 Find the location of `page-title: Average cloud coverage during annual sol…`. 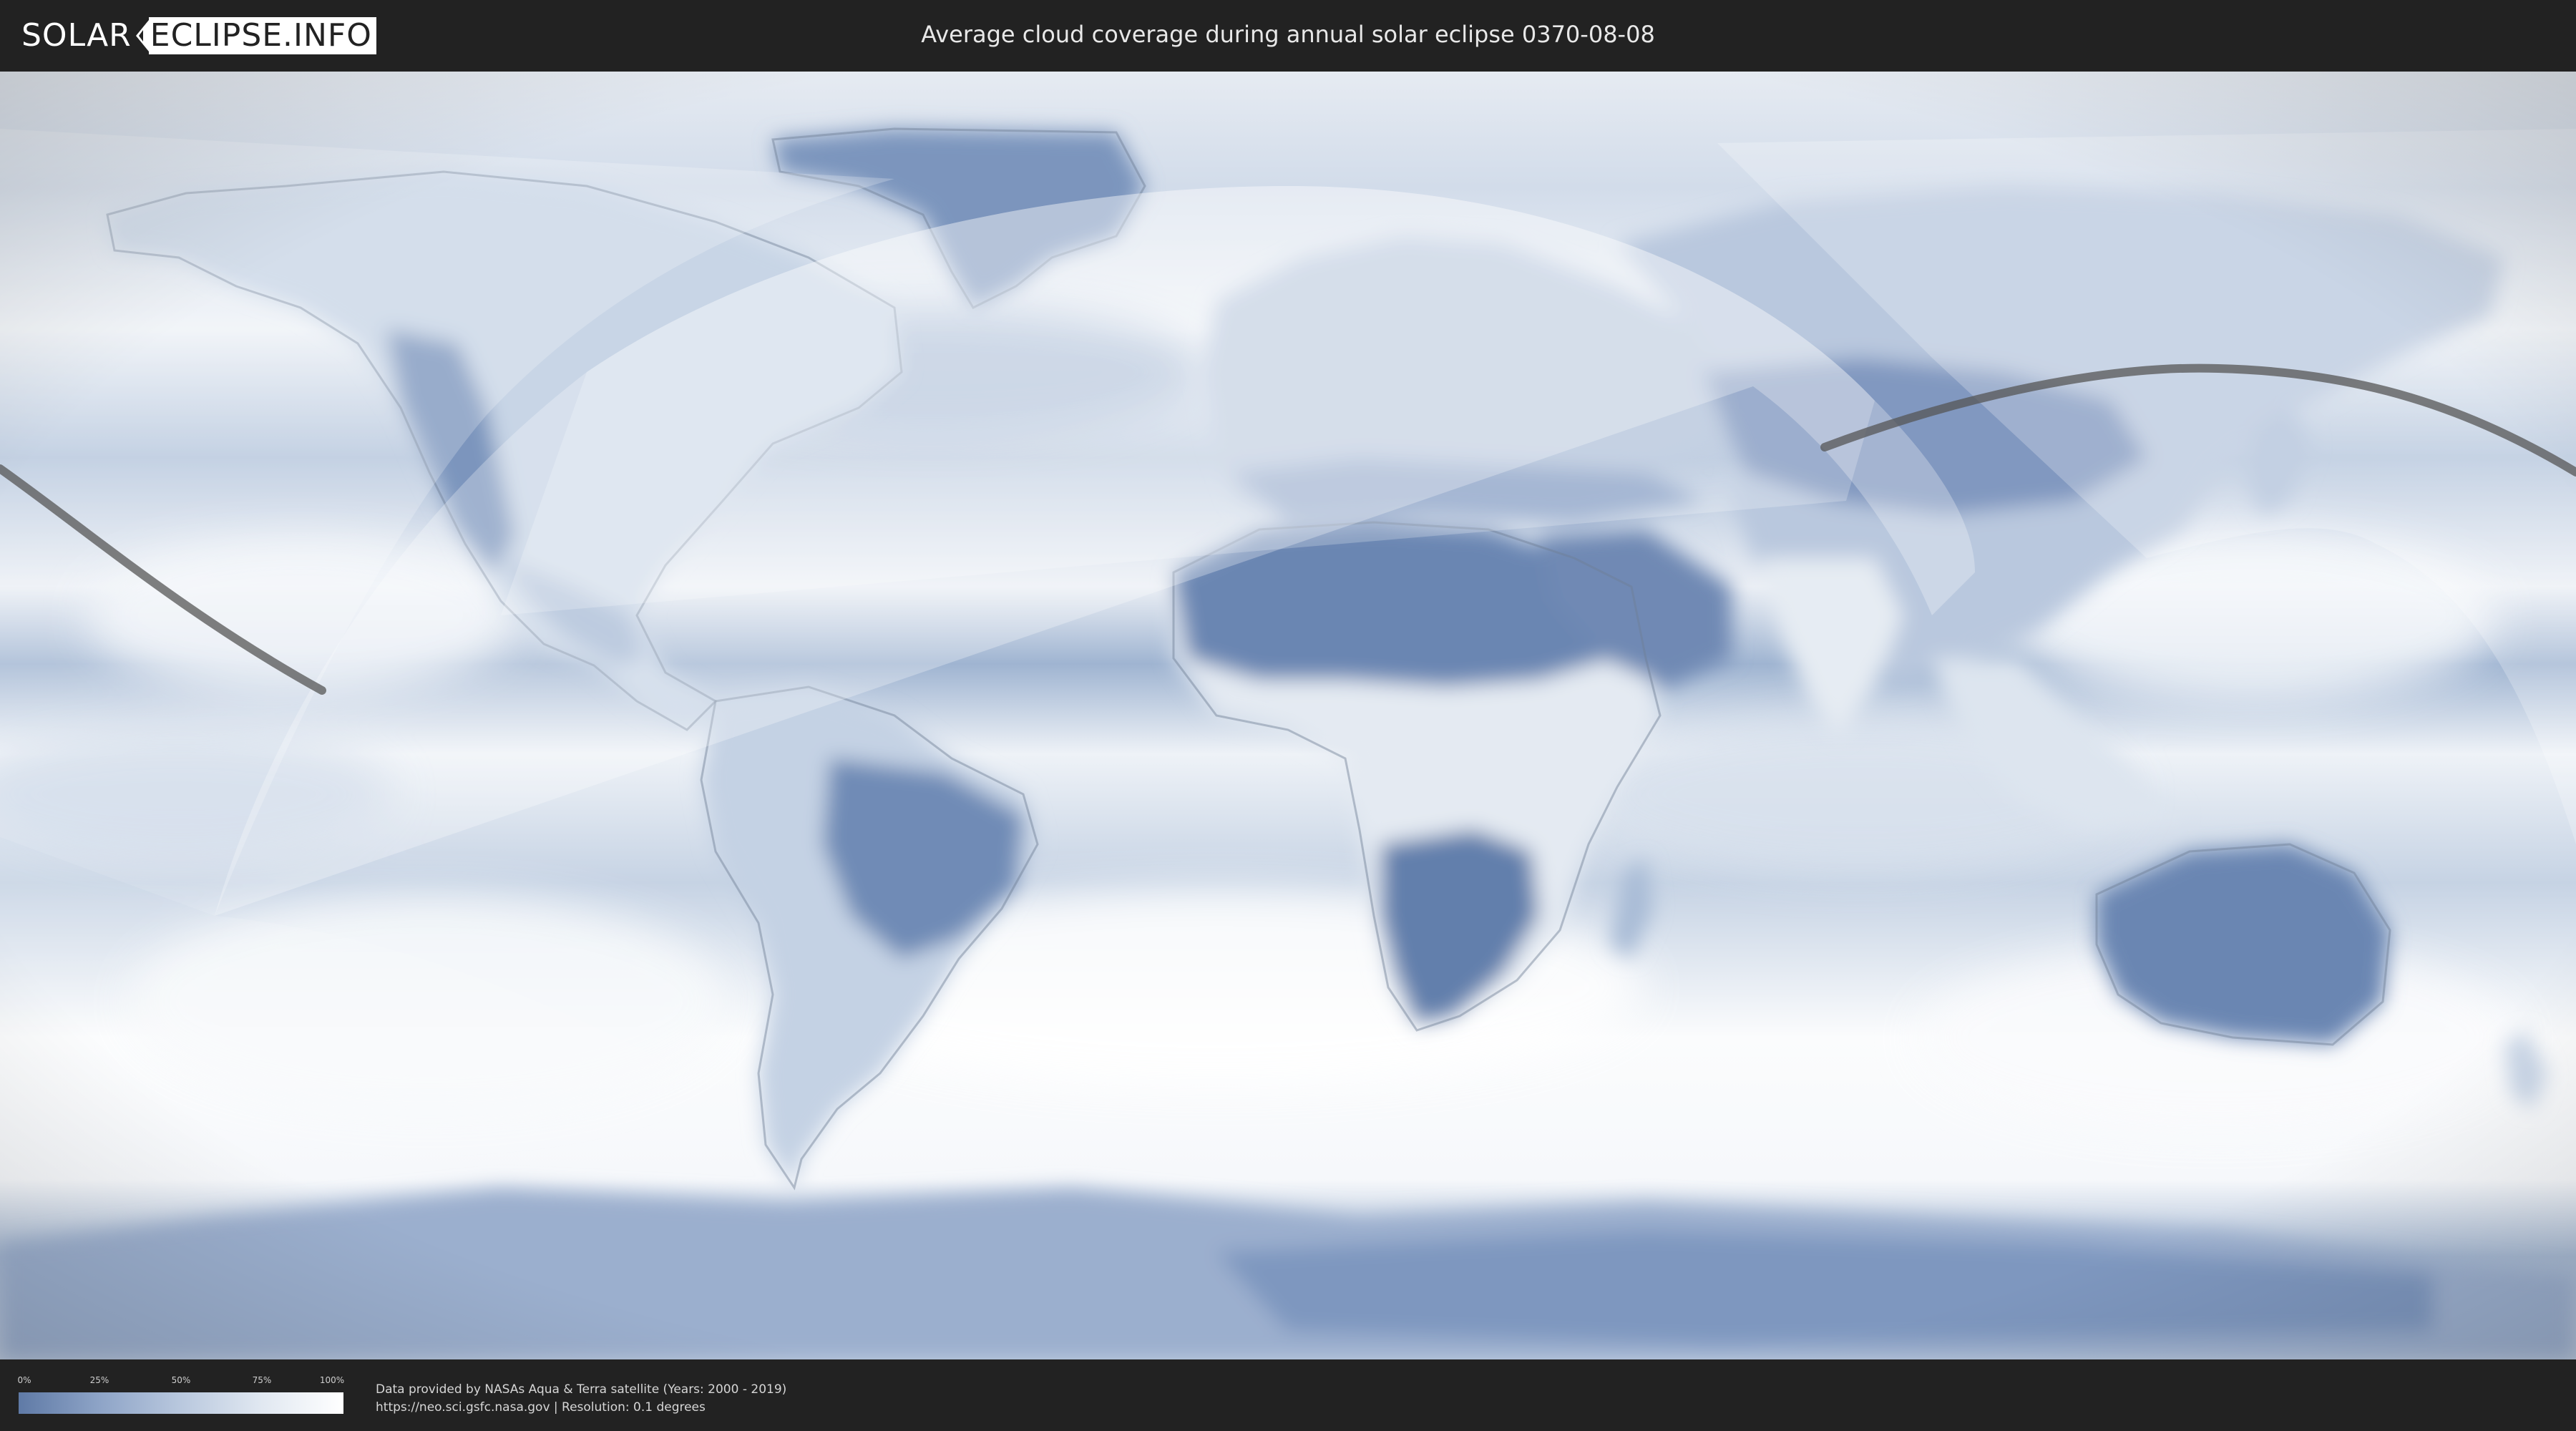

page-title: Average cloud coverage during annual sol… is located at coordinates (1288, 34).